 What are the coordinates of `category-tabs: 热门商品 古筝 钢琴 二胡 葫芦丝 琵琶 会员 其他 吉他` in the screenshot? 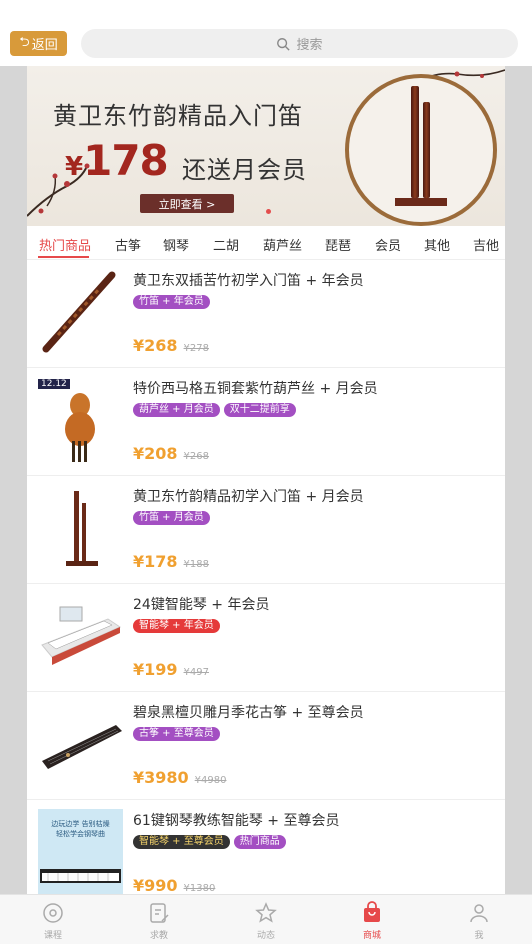 It's located at (266, 243).